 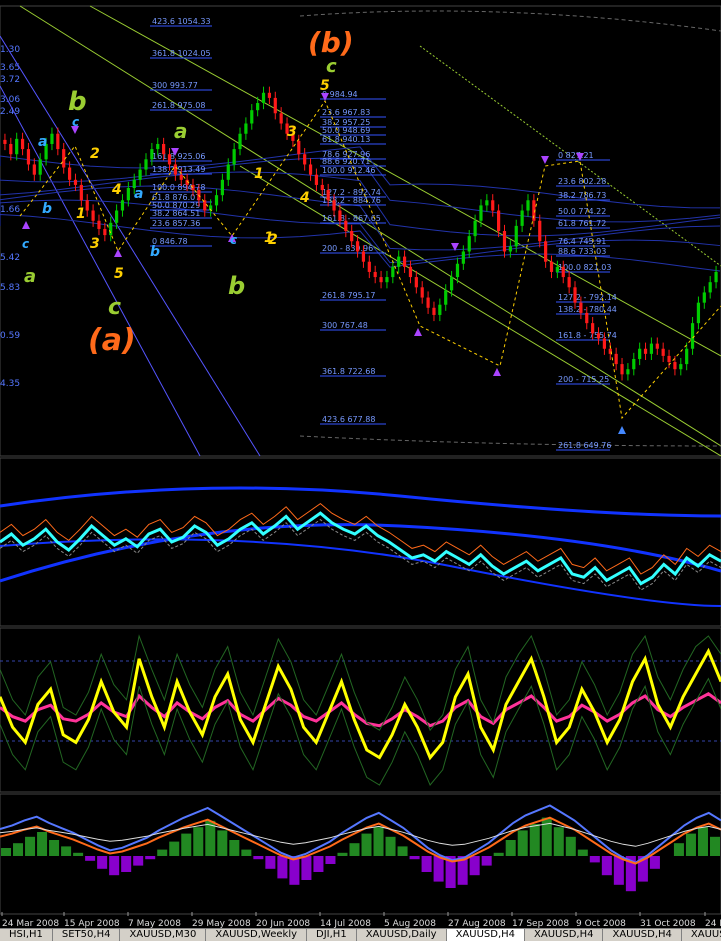 I want to click on fibo-level-label: 61.8 761.72, so click(x=582, y=223).